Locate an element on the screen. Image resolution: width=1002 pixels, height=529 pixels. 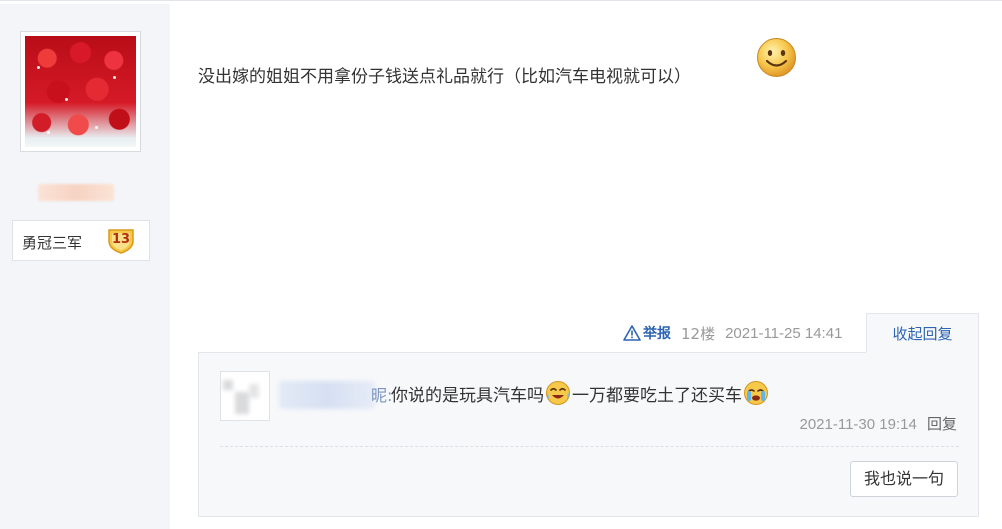
reply-content: 你说的是玩具汽车吗 一万都要吃土了还买车 is located at coordinates (580, 393).